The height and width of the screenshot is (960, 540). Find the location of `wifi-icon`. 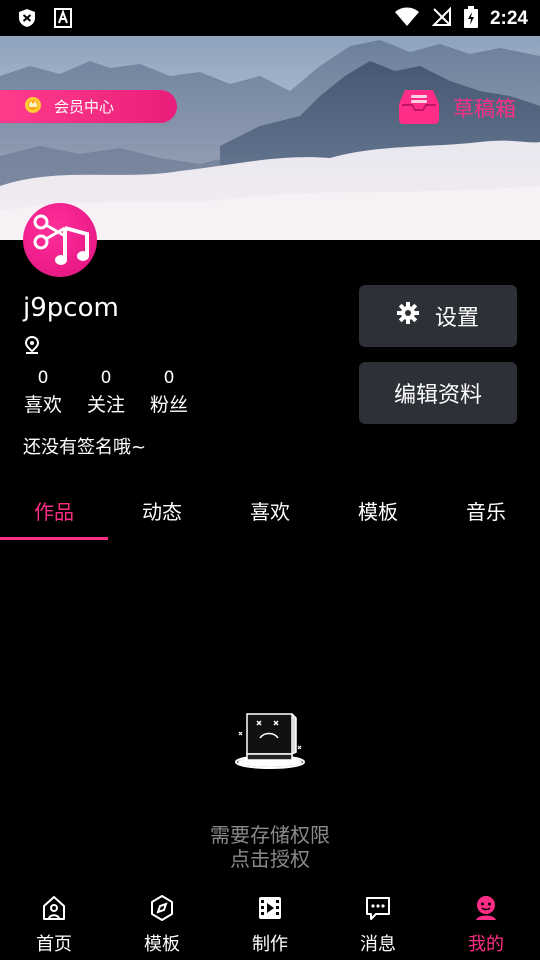

wifi-icon is located at coordinates (407, 19).